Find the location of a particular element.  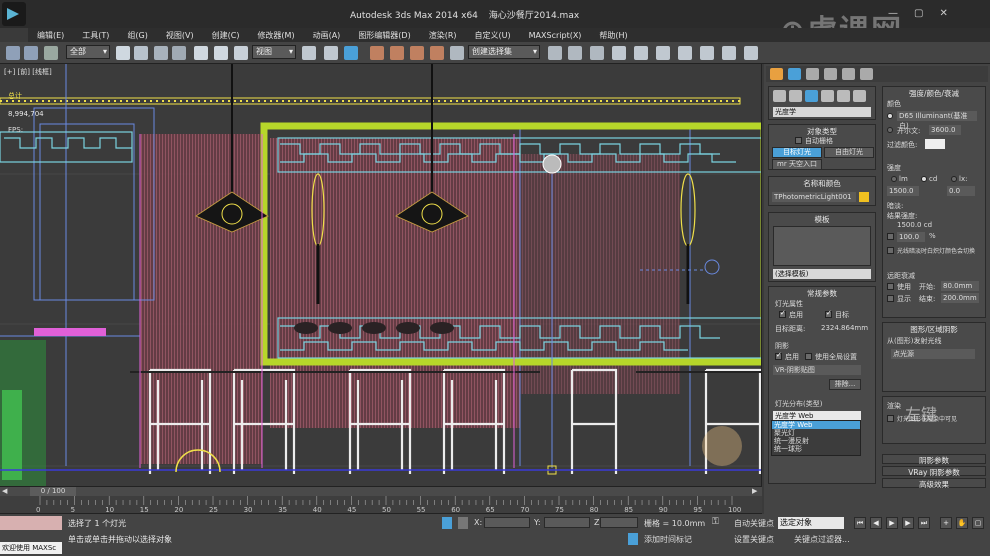

add-time-tag: 添加时间标记 is located at coordinates (668, 539).